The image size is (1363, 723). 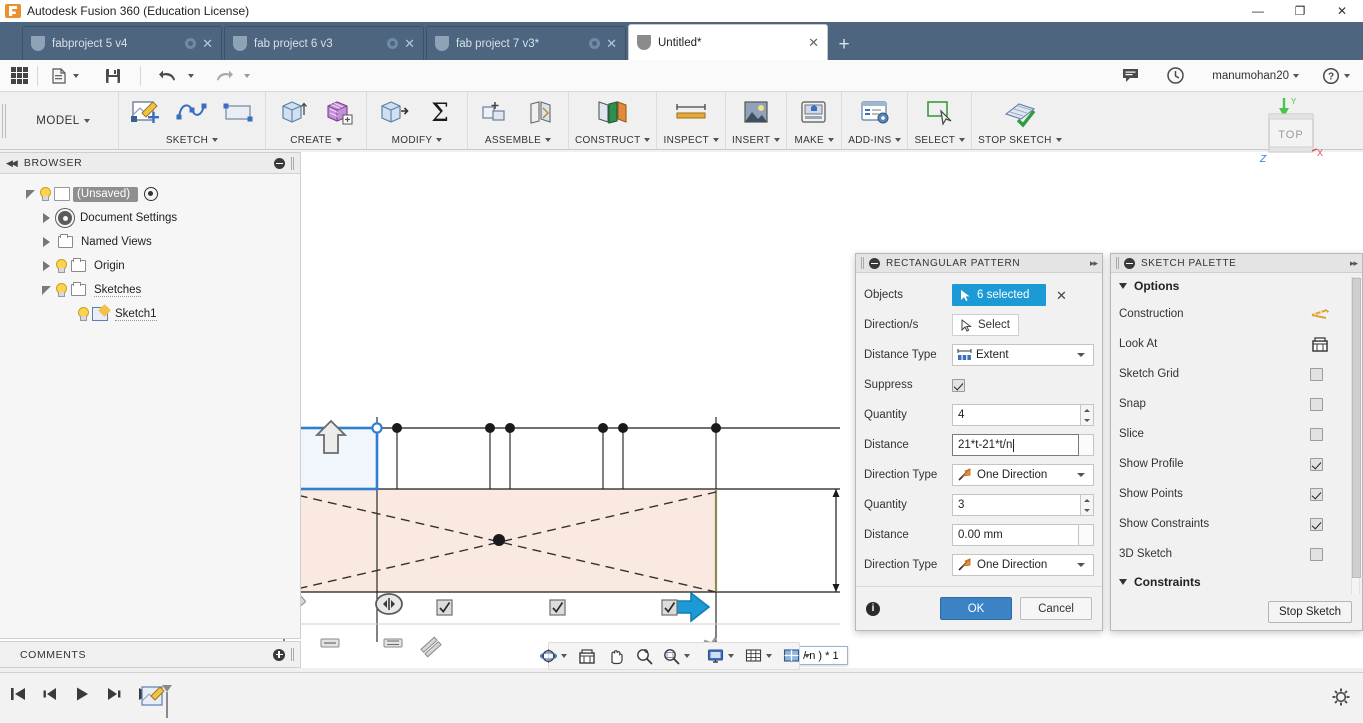 I want to click on timeline-feature-sketch1, so click(x=157, y=703).